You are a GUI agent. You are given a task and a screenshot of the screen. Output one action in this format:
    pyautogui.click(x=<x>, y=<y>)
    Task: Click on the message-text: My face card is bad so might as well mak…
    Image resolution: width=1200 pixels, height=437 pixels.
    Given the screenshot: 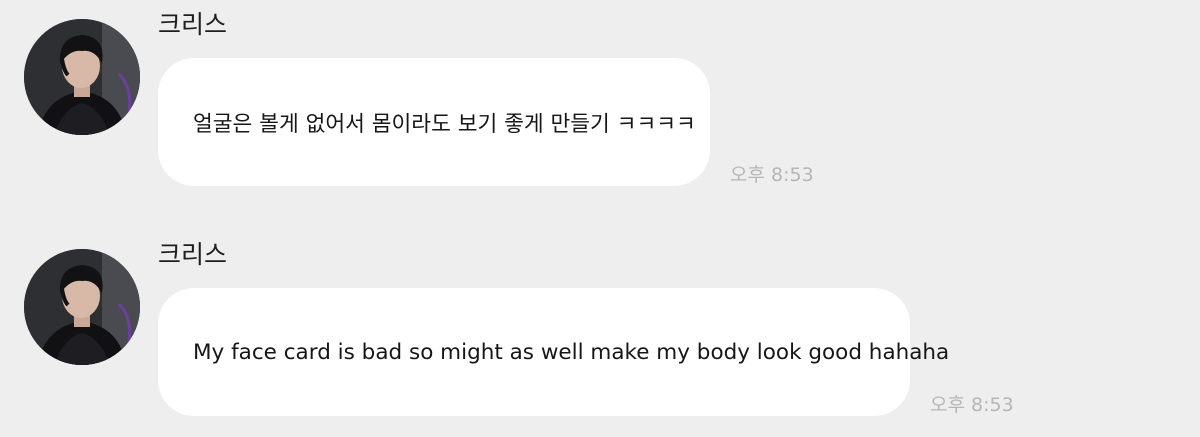 What is the action you would take?
    pyautogui.click(x=571, y=352)
    